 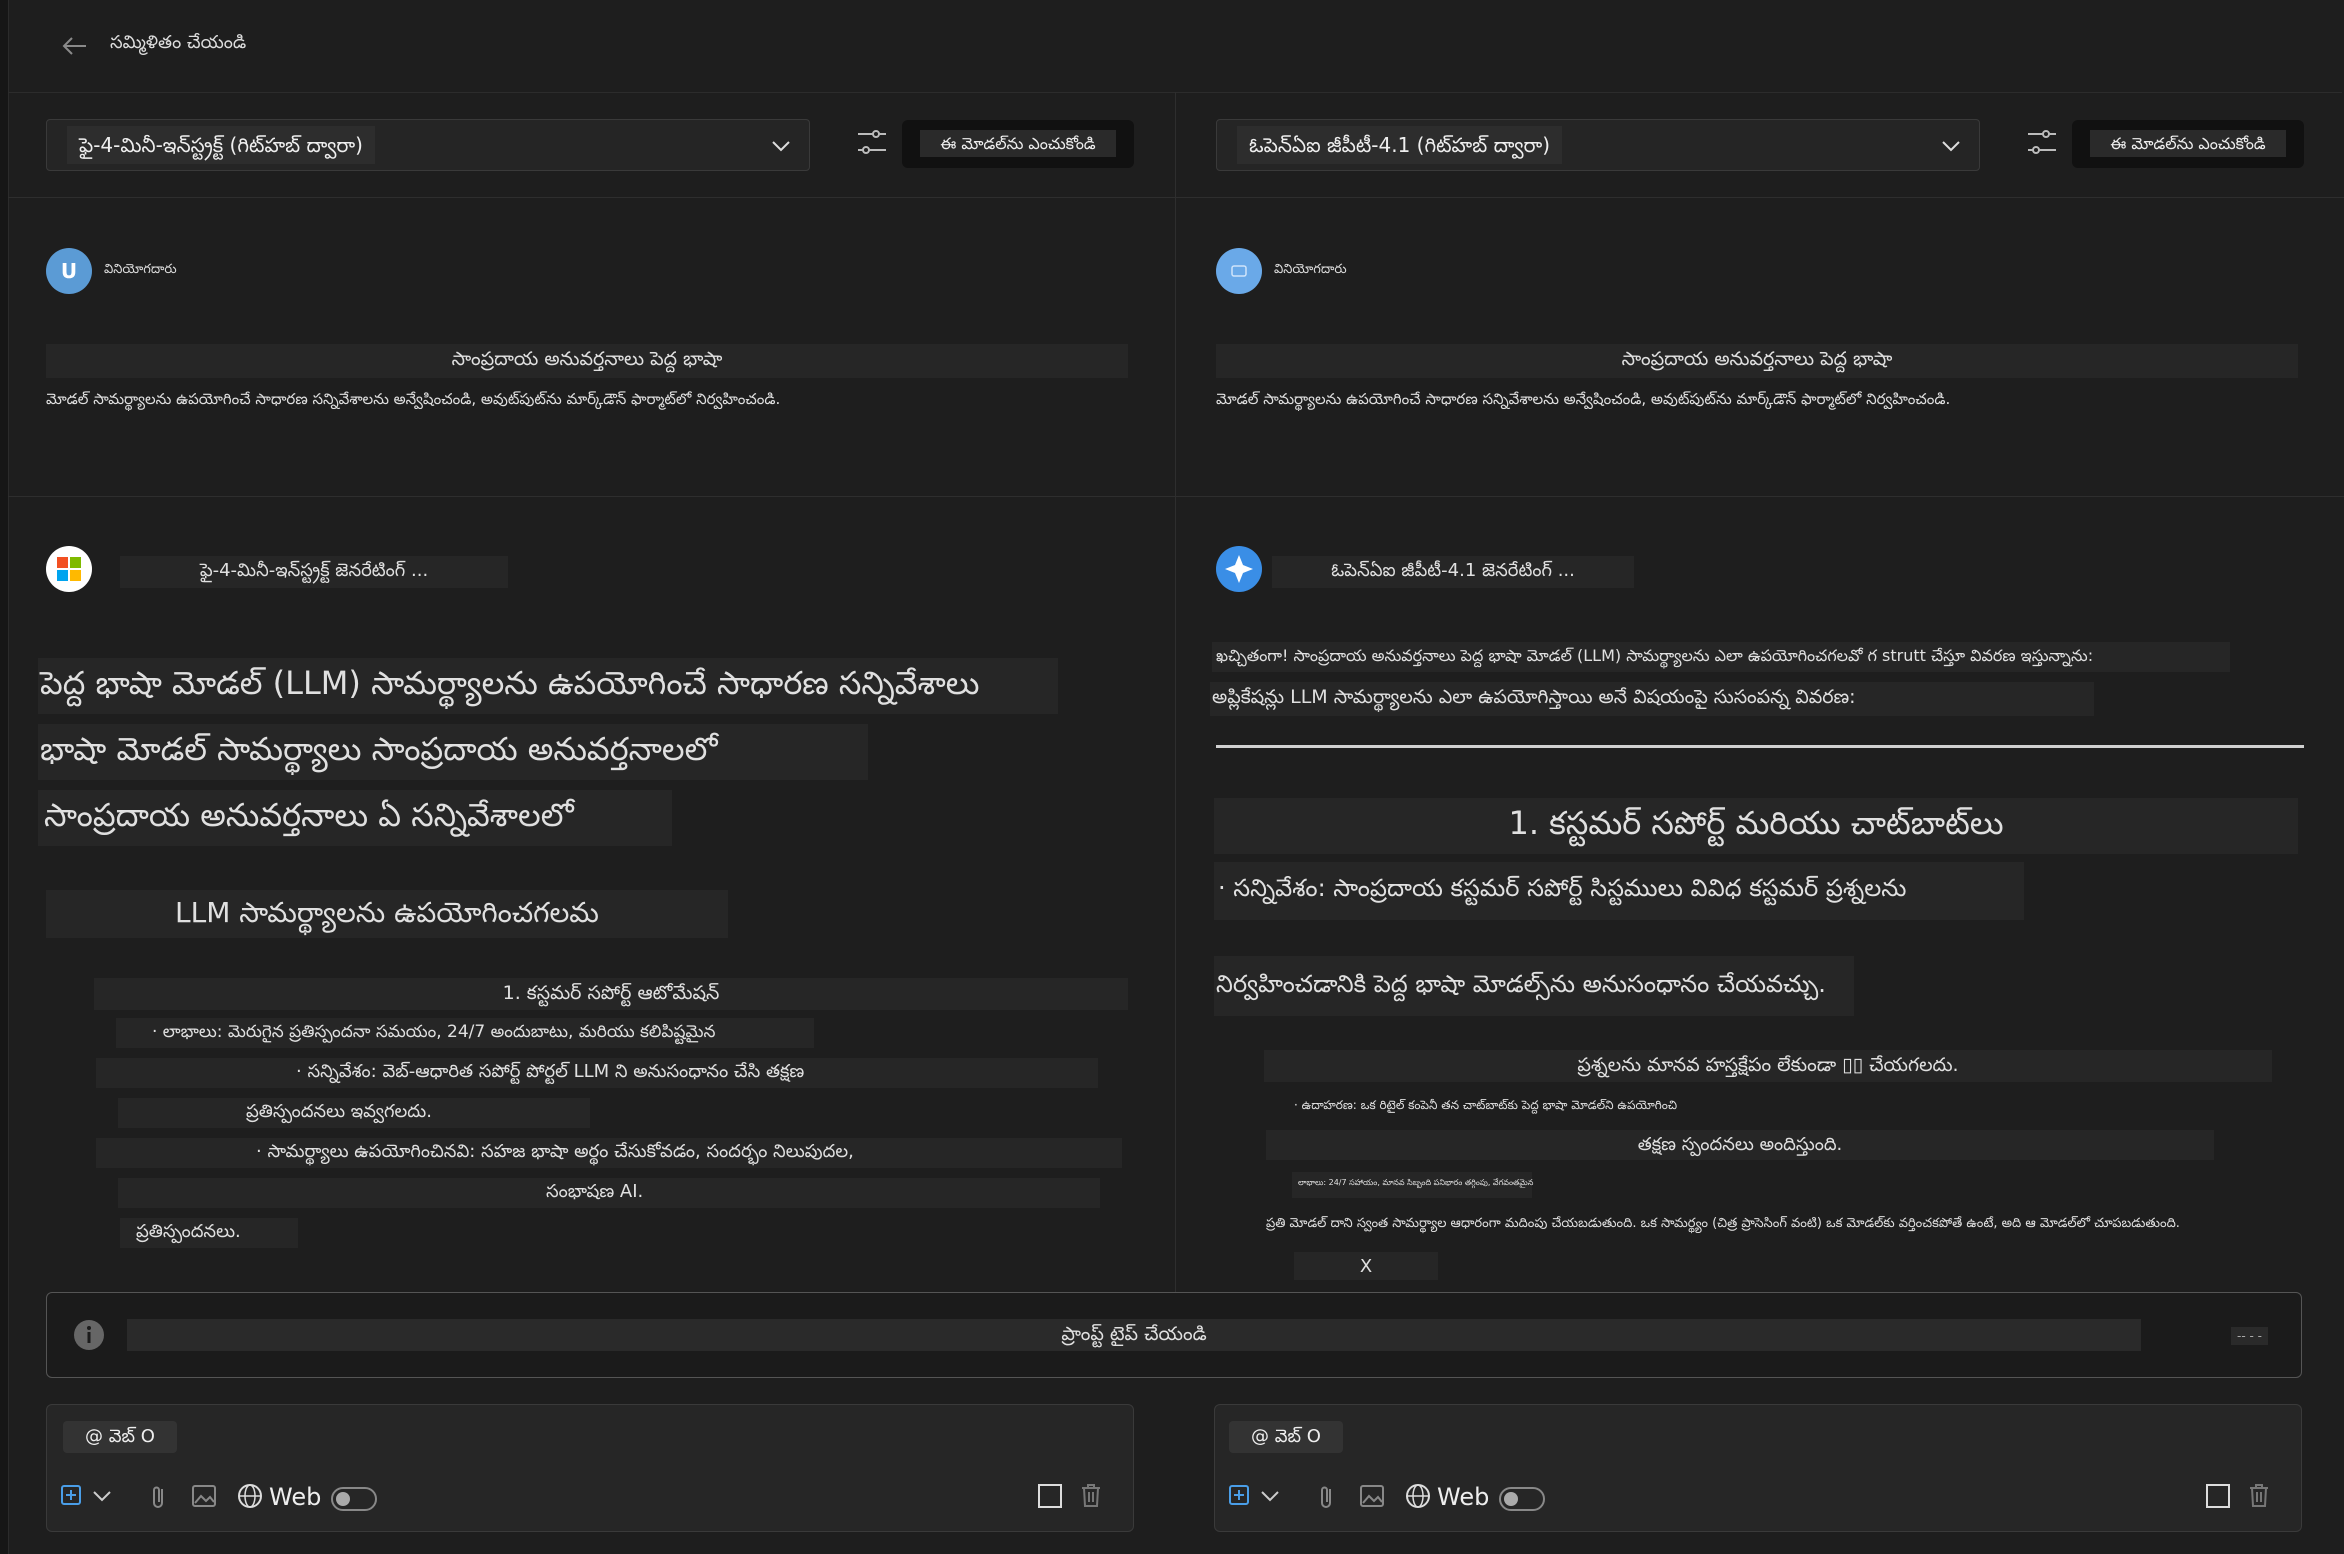 What do you see at coordinates (4, 777) in the screenshot?
I see `left-edge-strip` at bounding box center [4, 777].